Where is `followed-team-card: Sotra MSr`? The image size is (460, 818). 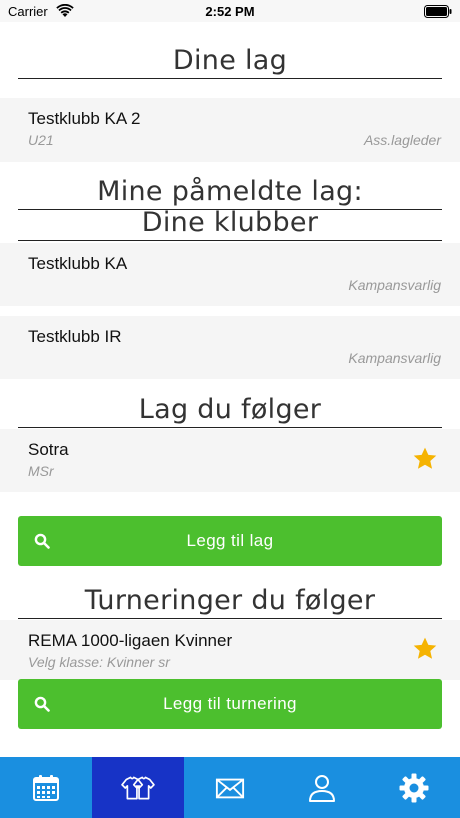 followed-team-card: Sotra MSr is located at coordinates (230, 460).